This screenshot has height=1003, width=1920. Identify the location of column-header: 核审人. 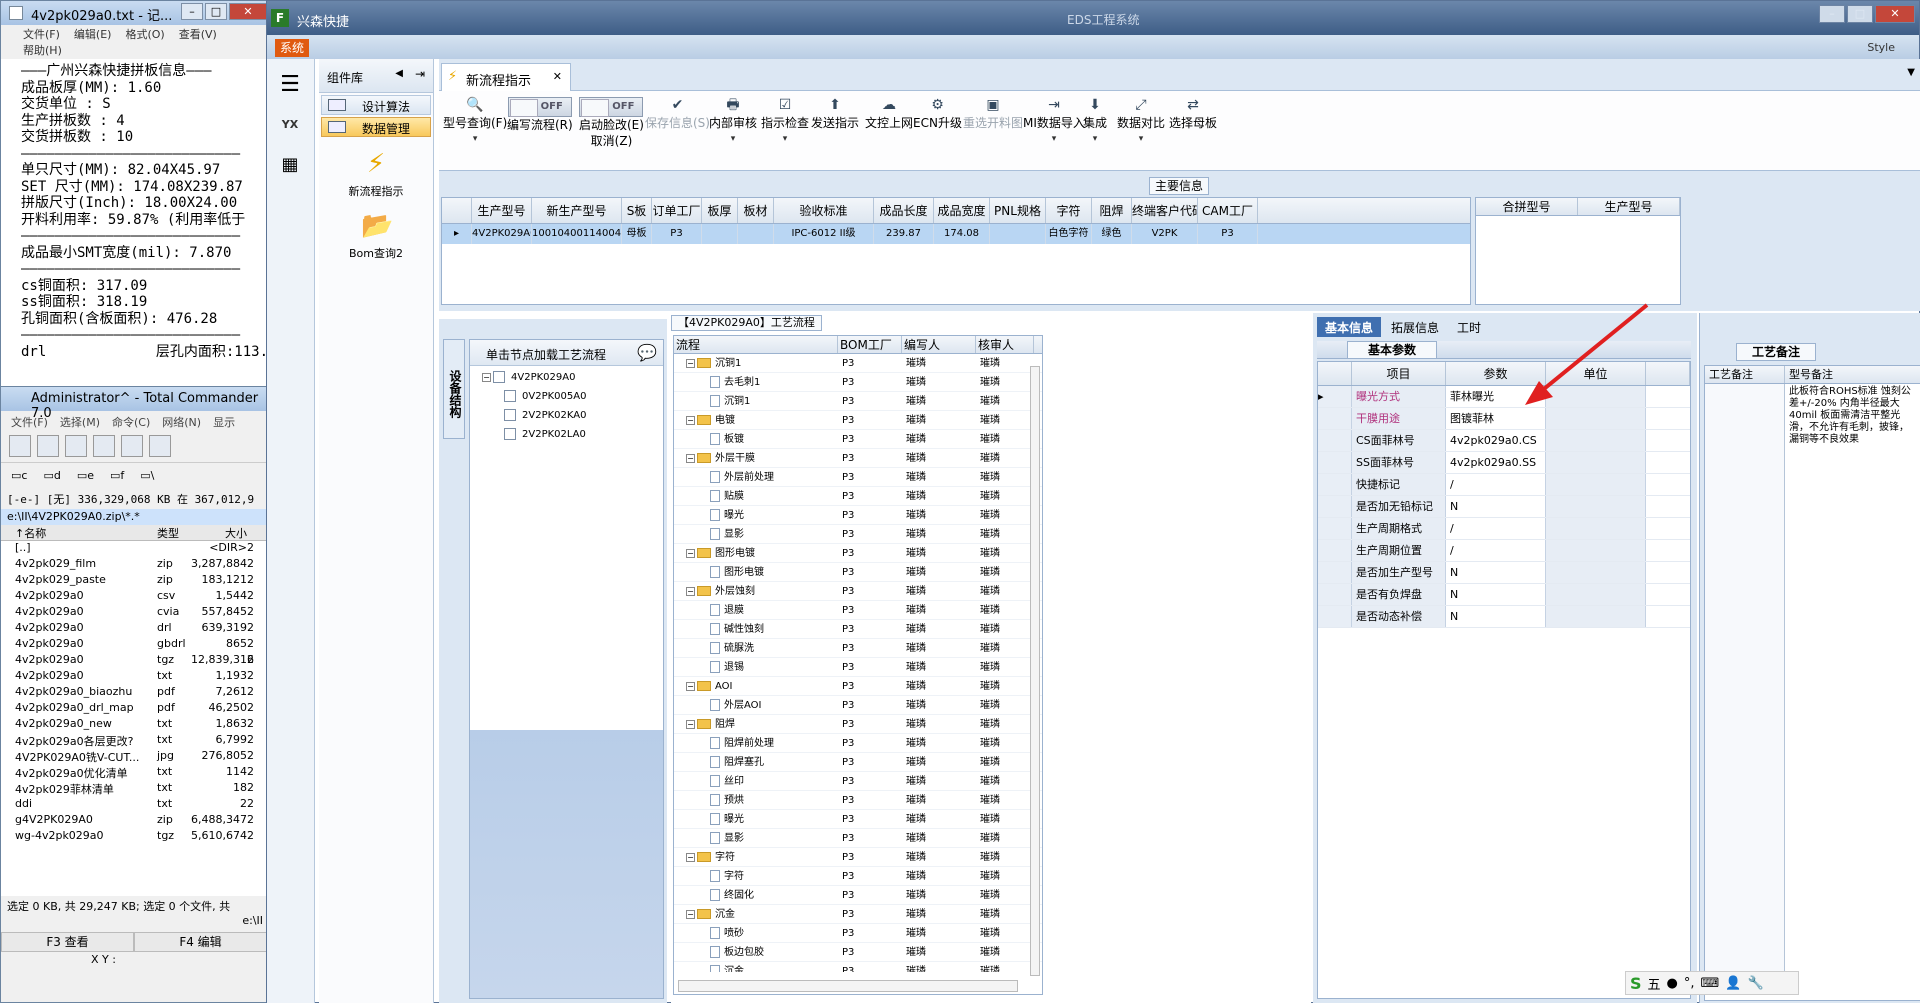
(1005, 344).